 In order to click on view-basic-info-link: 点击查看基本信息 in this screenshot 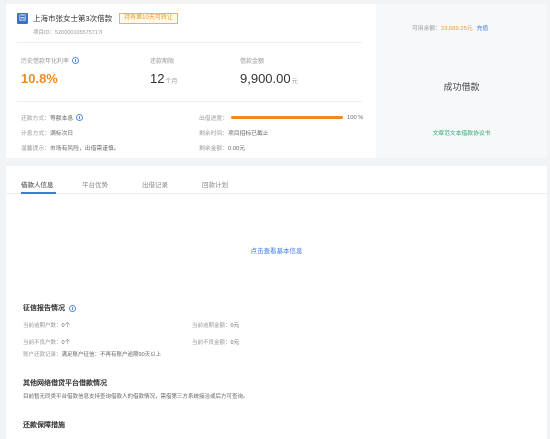, I will do `click(276, 250)`.